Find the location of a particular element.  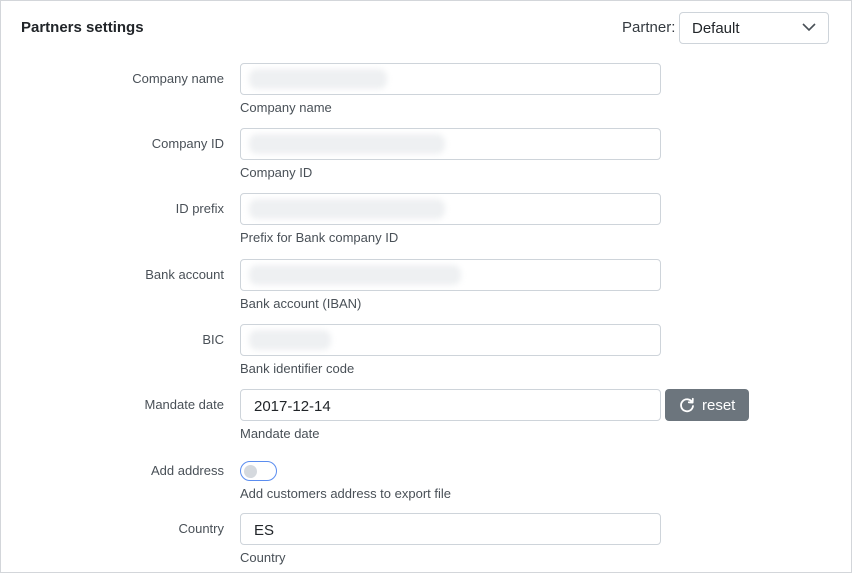

country-input: ES is located at coordinates (450, 529).